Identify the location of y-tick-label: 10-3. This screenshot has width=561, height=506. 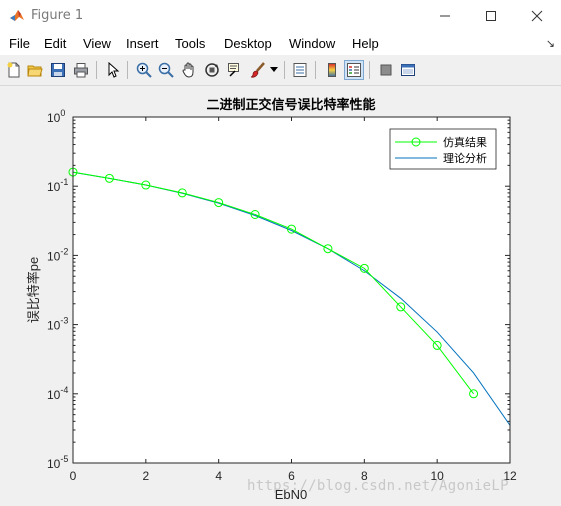
(57, 324).